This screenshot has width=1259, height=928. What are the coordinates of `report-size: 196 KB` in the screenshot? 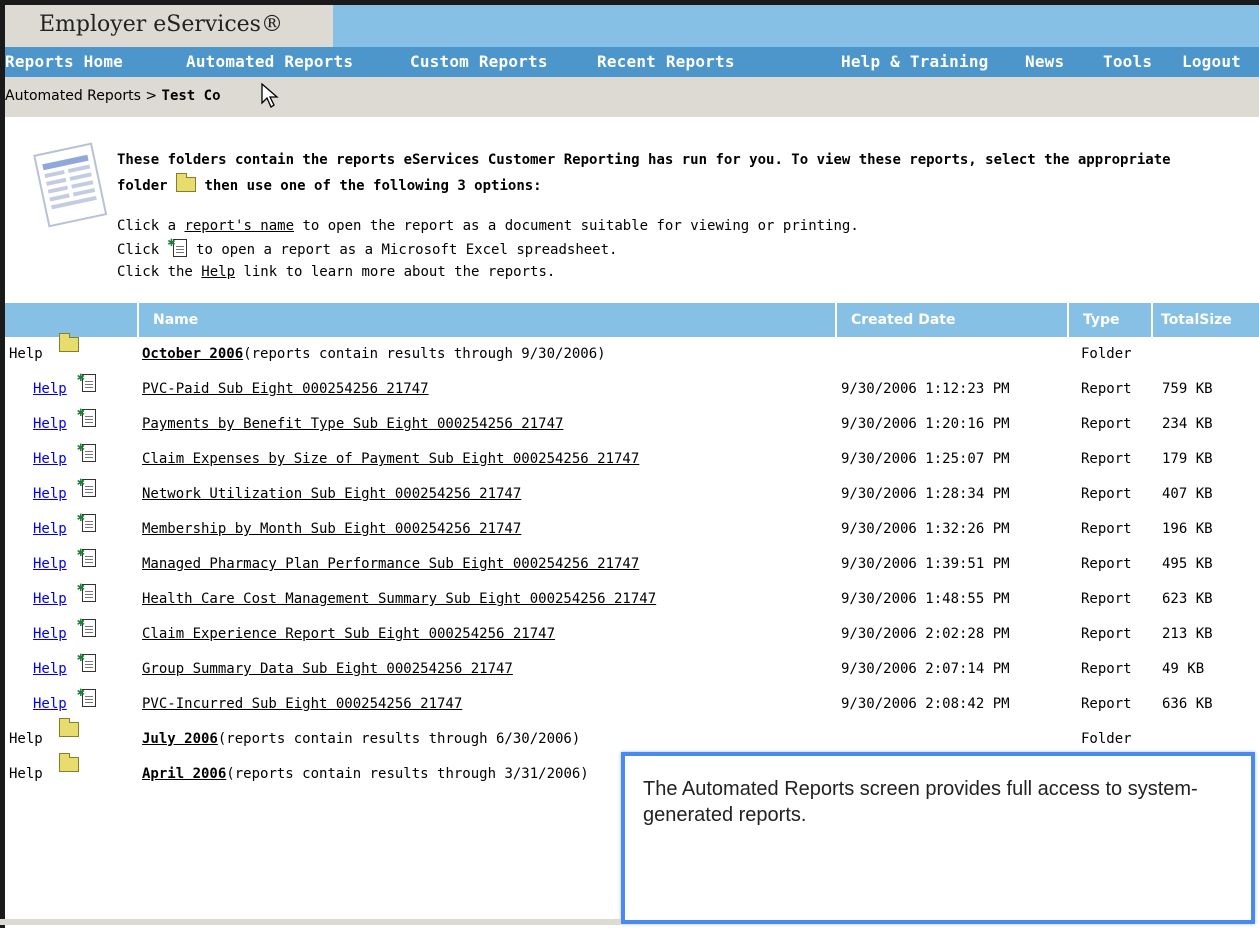 It's located at (1187, 529).